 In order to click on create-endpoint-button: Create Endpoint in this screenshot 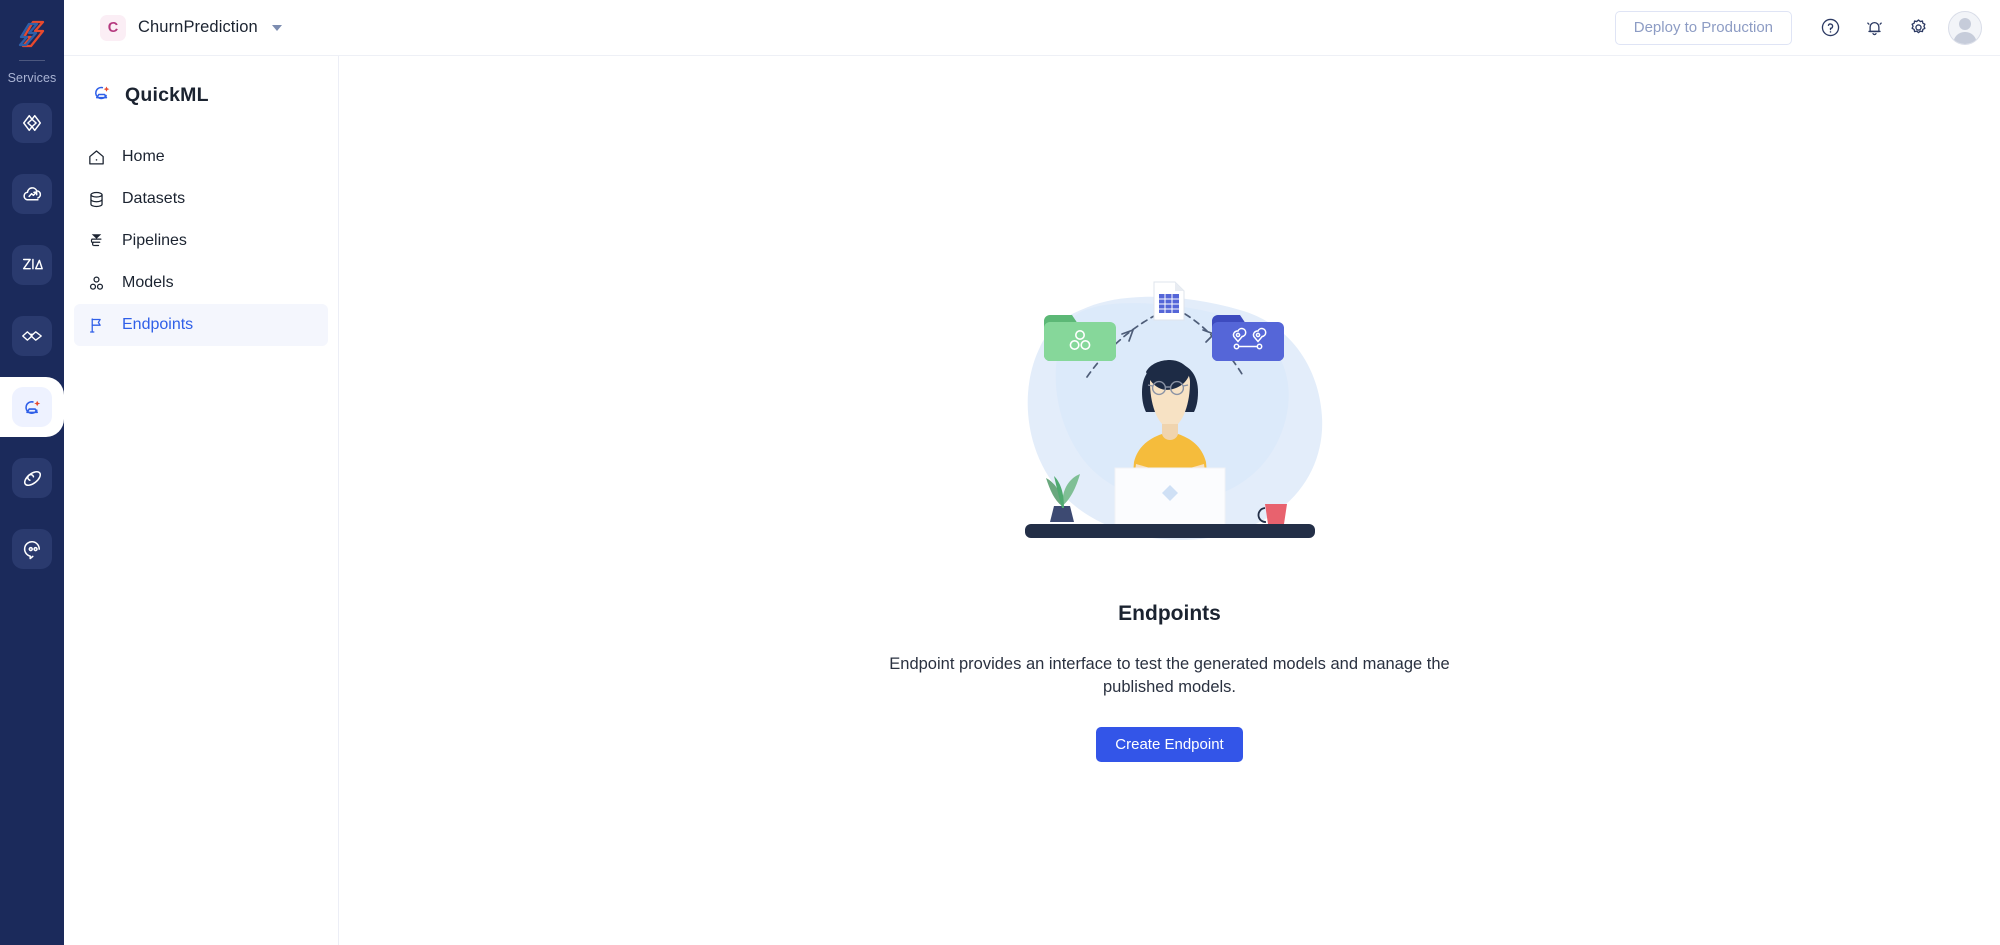, I will do `click(1169, 744)`.